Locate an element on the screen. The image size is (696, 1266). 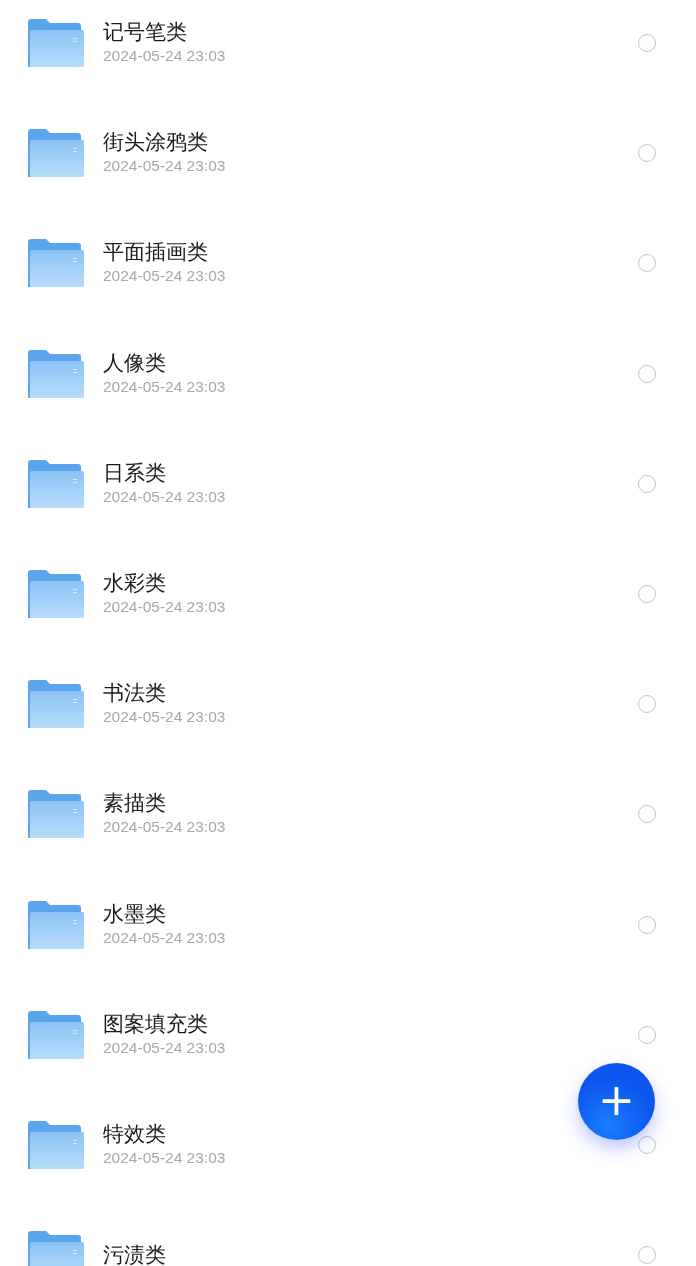
folder-name: 平面插画类 is located at coordinates (156, 252).